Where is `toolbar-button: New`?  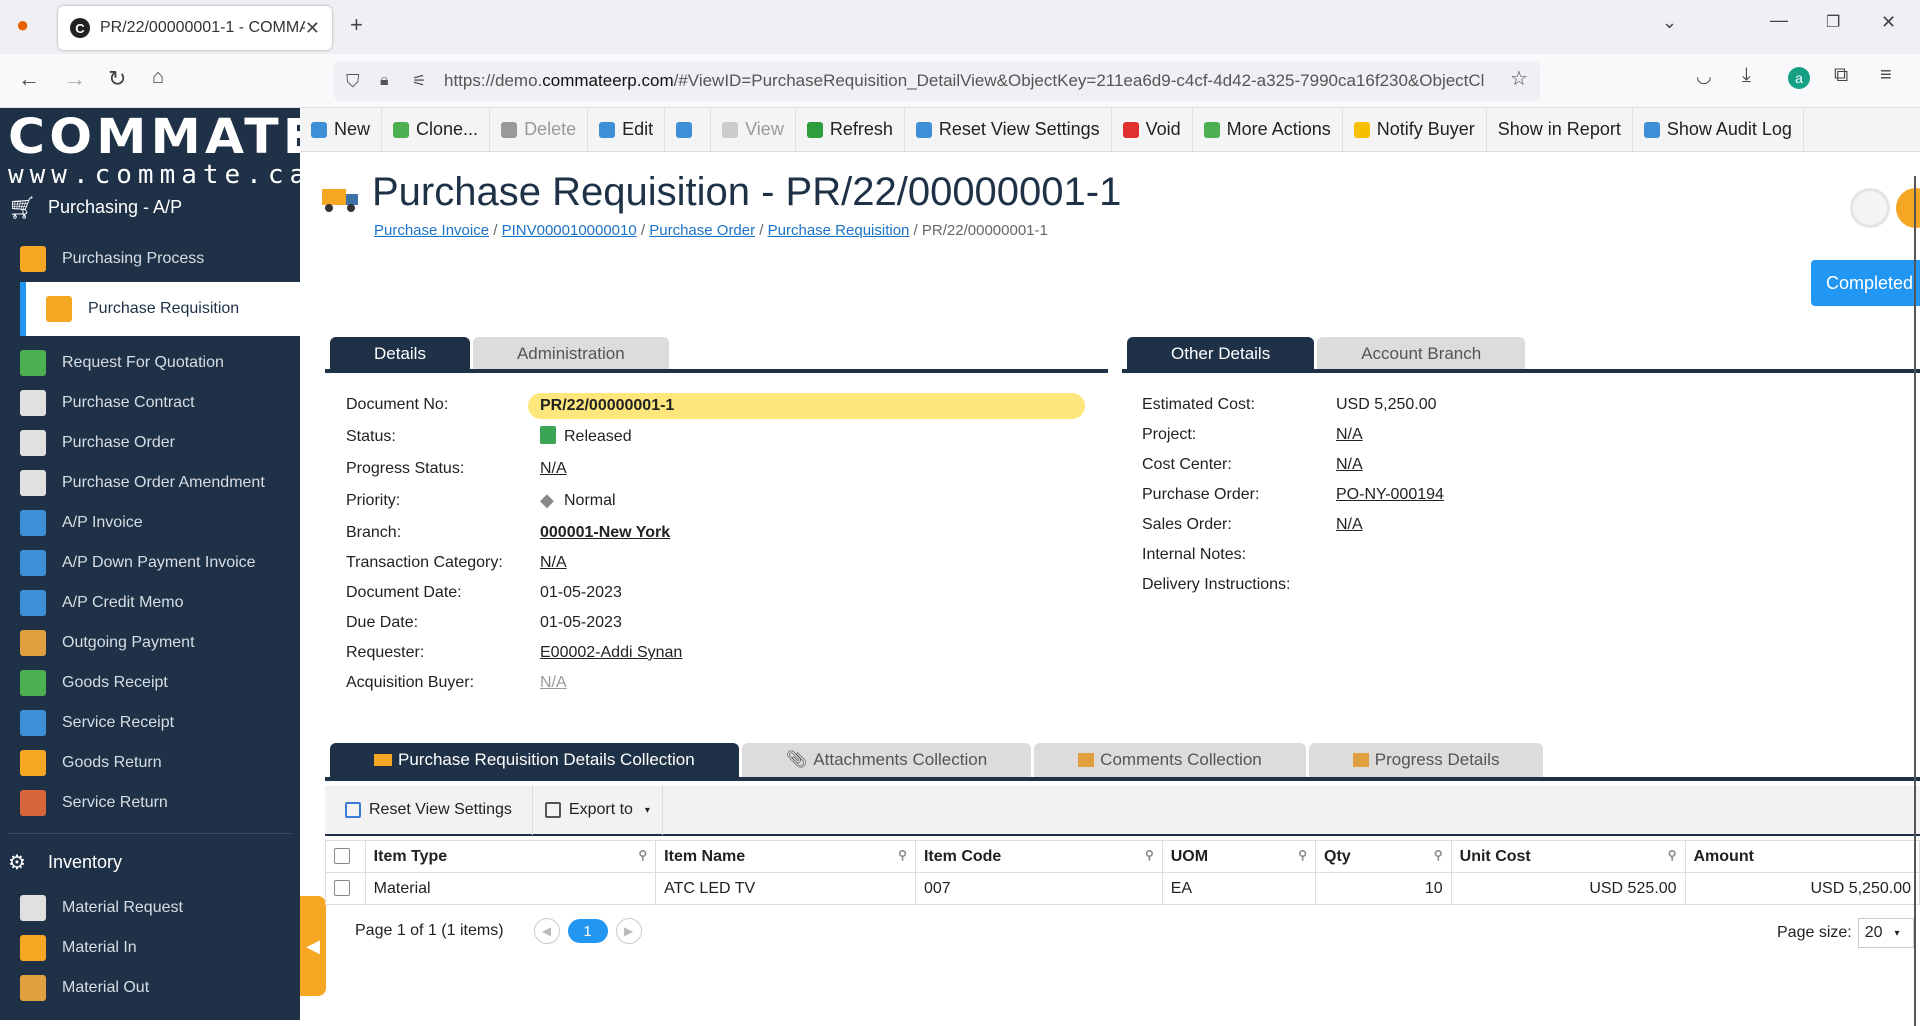 toolbar-button: New is located at coordinates (341, 129).